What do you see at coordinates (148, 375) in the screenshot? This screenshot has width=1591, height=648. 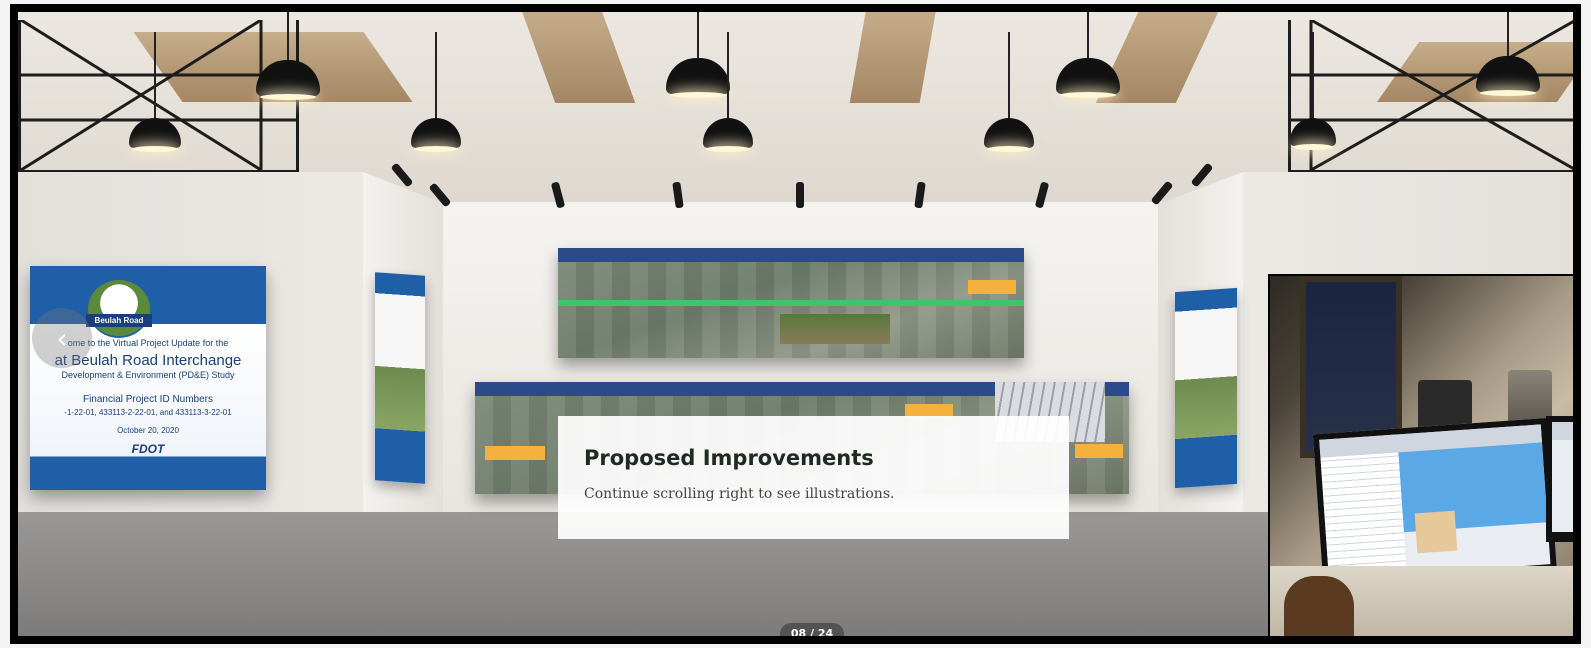 I see `slide-subtitle: Development & Environment (PD&E) Study` at bounding box center [148, 375].